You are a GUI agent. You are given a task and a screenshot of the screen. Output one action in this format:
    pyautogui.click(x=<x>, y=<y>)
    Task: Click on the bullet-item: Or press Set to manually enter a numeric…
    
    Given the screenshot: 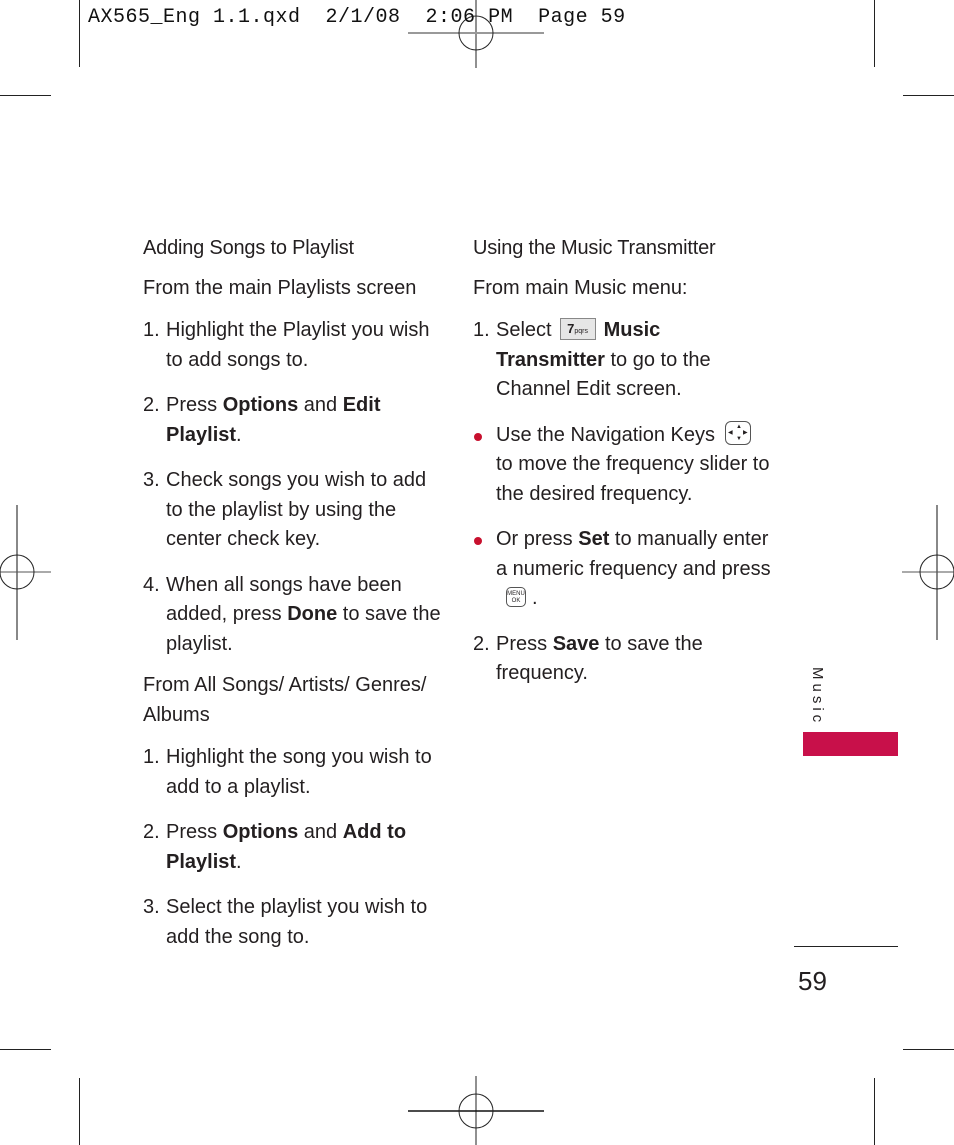 What is the action you would take?
    pyautogui.click(x=623, y=569)
    